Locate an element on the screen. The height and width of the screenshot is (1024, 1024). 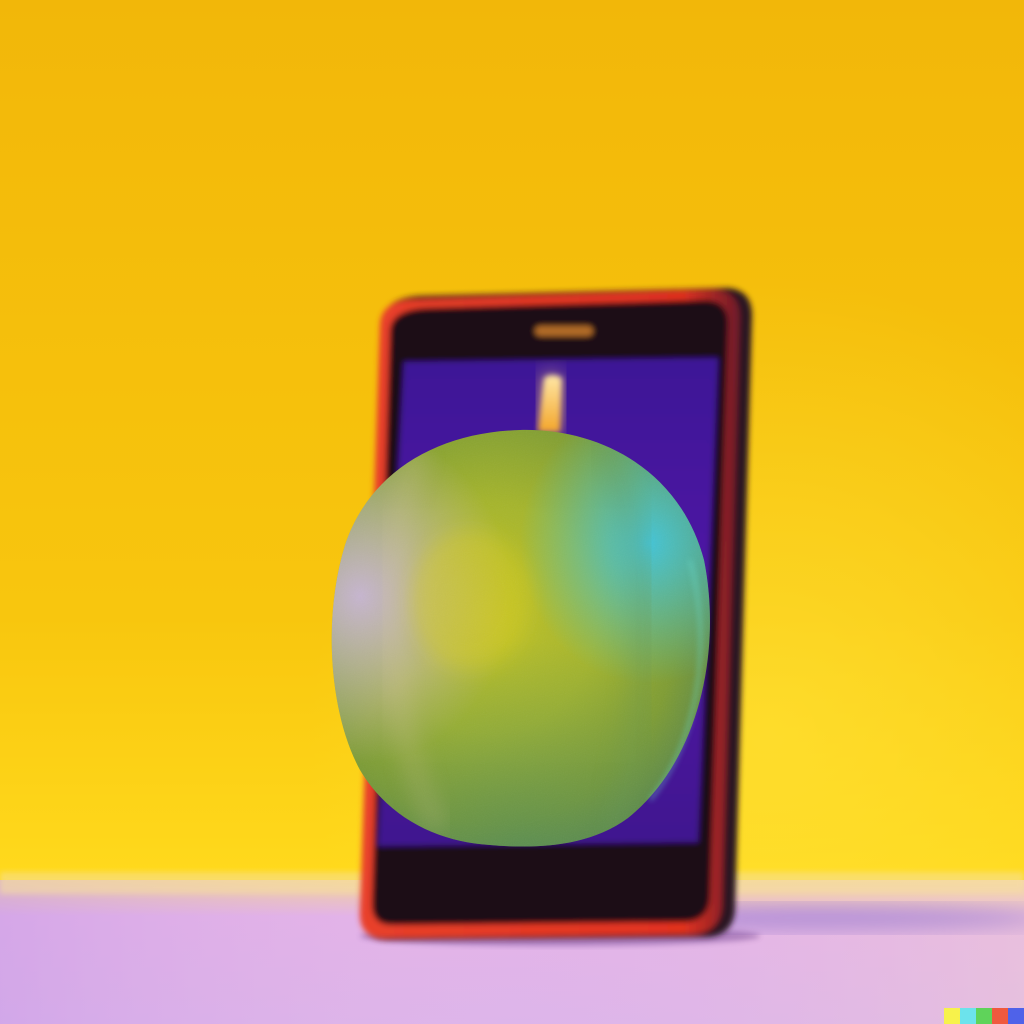
watermark-swatch-green is located at coordinates (984, 1016).